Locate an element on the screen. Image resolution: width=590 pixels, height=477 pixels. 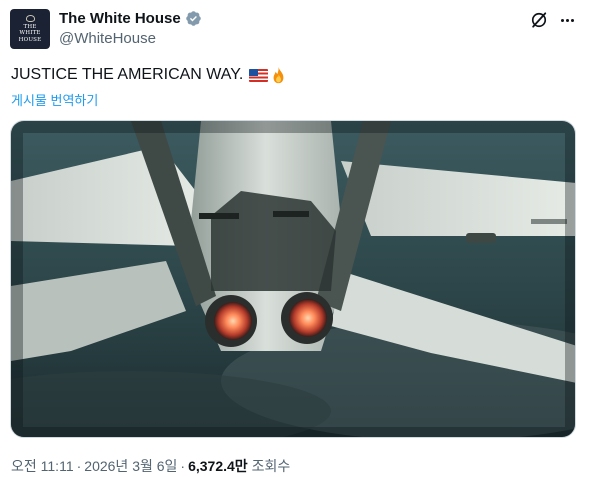
display-name: The White House is located at coordinates (120, 18).